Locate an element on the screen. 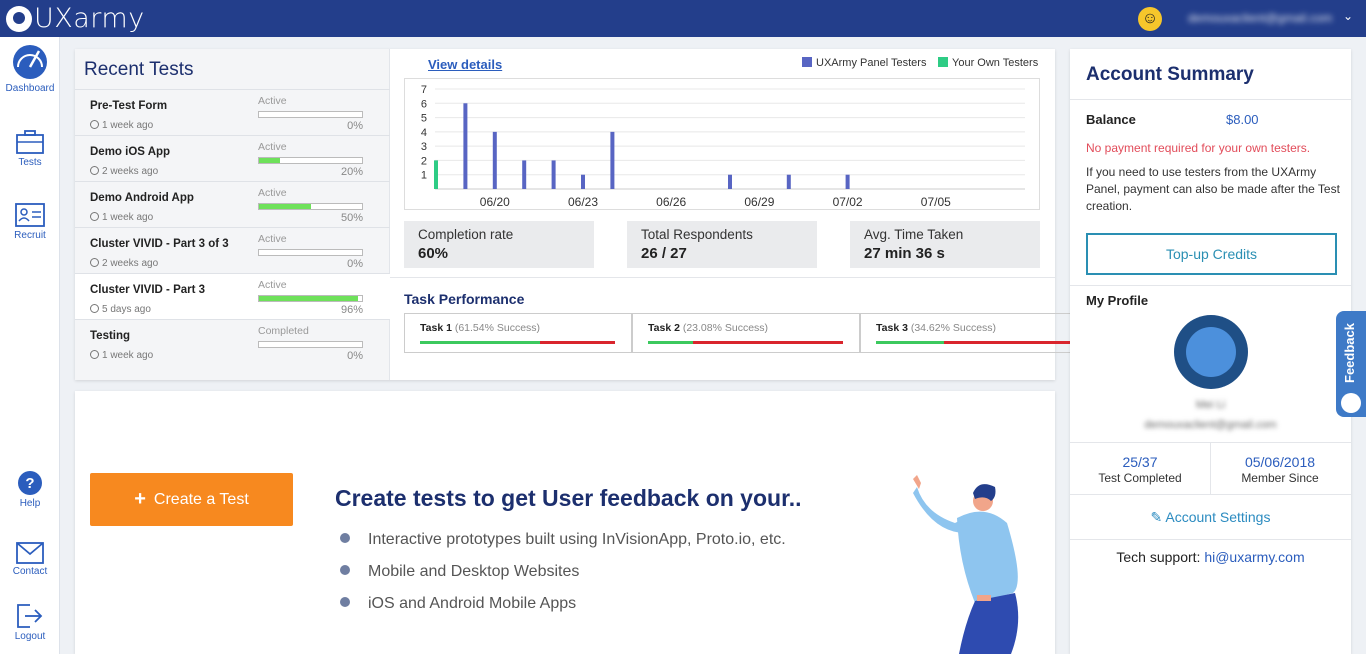  sidebar-item-label: Recruit is located at coordinates (30, 235).